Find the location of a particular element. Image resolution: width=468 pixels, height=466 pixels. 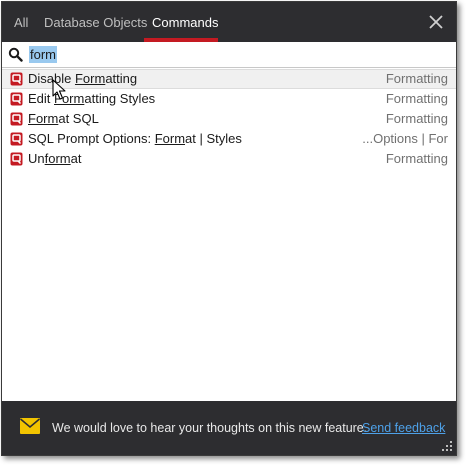

result-label: Edit Formatting Styles is located at coordinates (92, 98).